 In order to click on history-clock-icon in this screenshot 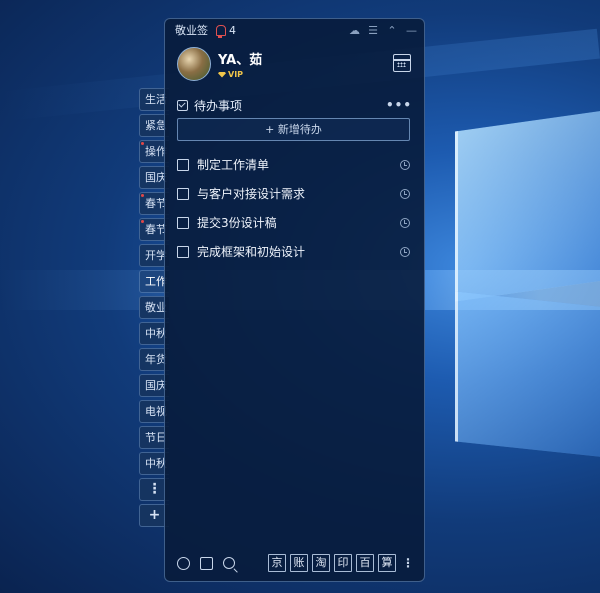, I will do `click(183, 563)`.